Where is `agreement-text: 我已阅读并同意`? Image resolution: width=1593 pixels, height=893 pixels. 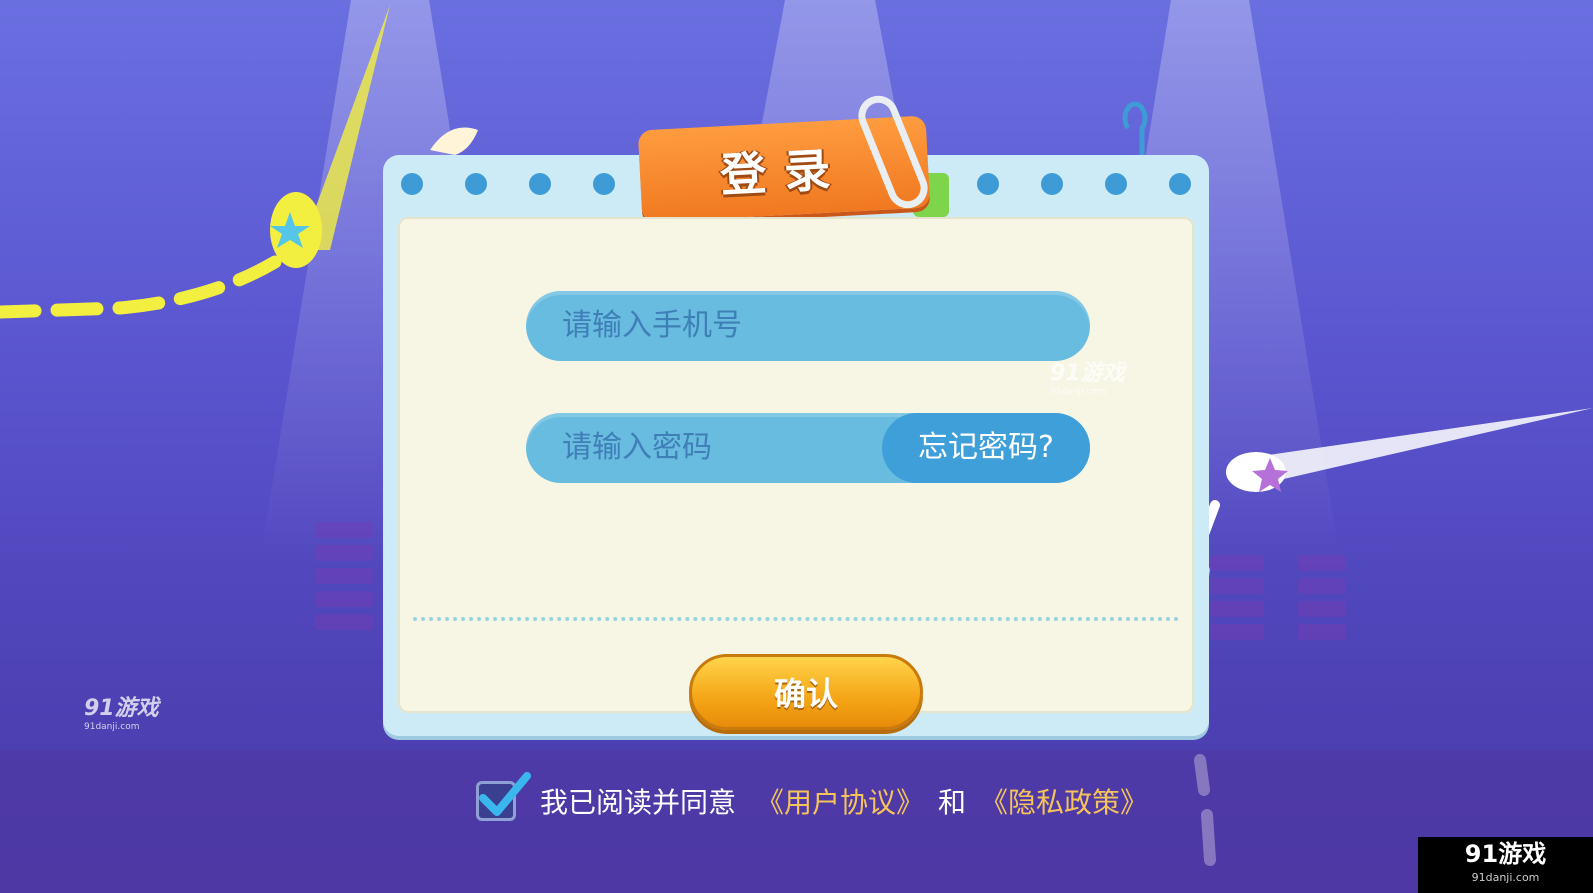
agreement-text: 我已阅读并同意 is located at coordinates (638, 802).